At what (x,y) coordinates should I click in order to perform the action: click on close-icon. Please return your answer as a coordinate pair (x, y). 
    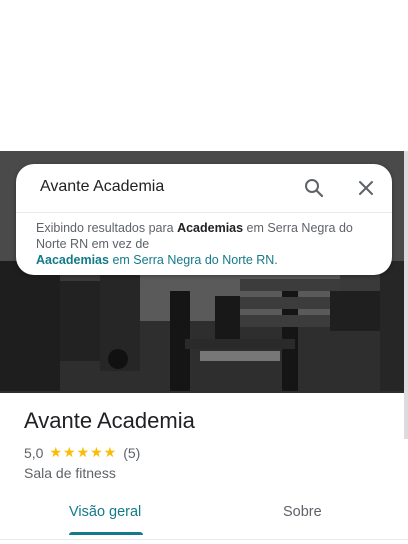
    Looking at the image, I should click on (366, 188).